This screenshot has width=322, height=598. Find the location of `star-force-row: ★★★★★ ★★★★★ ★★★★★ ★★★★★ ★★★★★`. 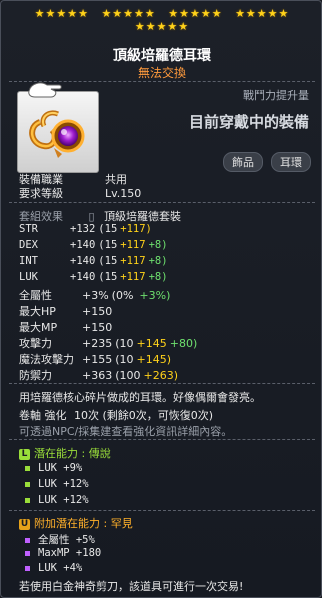

star-force-row: ★★★★★ ★★★★★ ★★★★★ ★★★★★ ★★★★★ is located at coordinates (161, 20).